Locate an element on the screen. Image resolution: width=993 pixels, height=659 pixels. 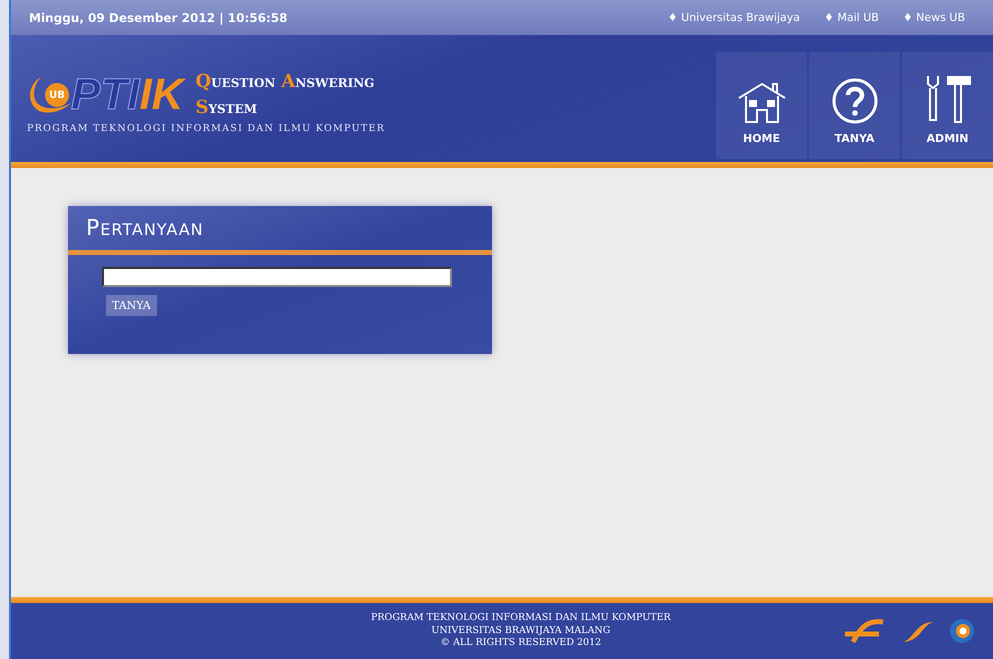
nav-button: ADMIN is located at coordinates (947, 105).